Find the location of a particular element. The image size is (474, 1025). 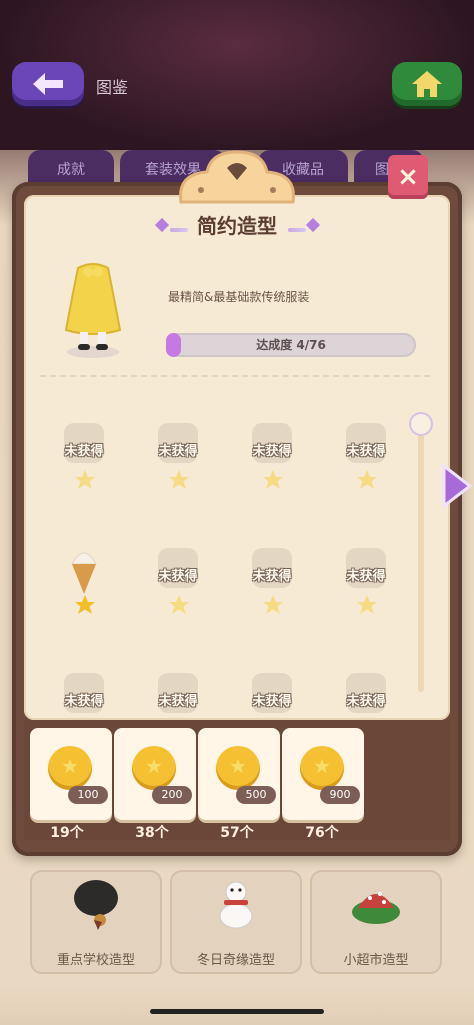

scrollbar-thumb is located at coordinates (421, 424).